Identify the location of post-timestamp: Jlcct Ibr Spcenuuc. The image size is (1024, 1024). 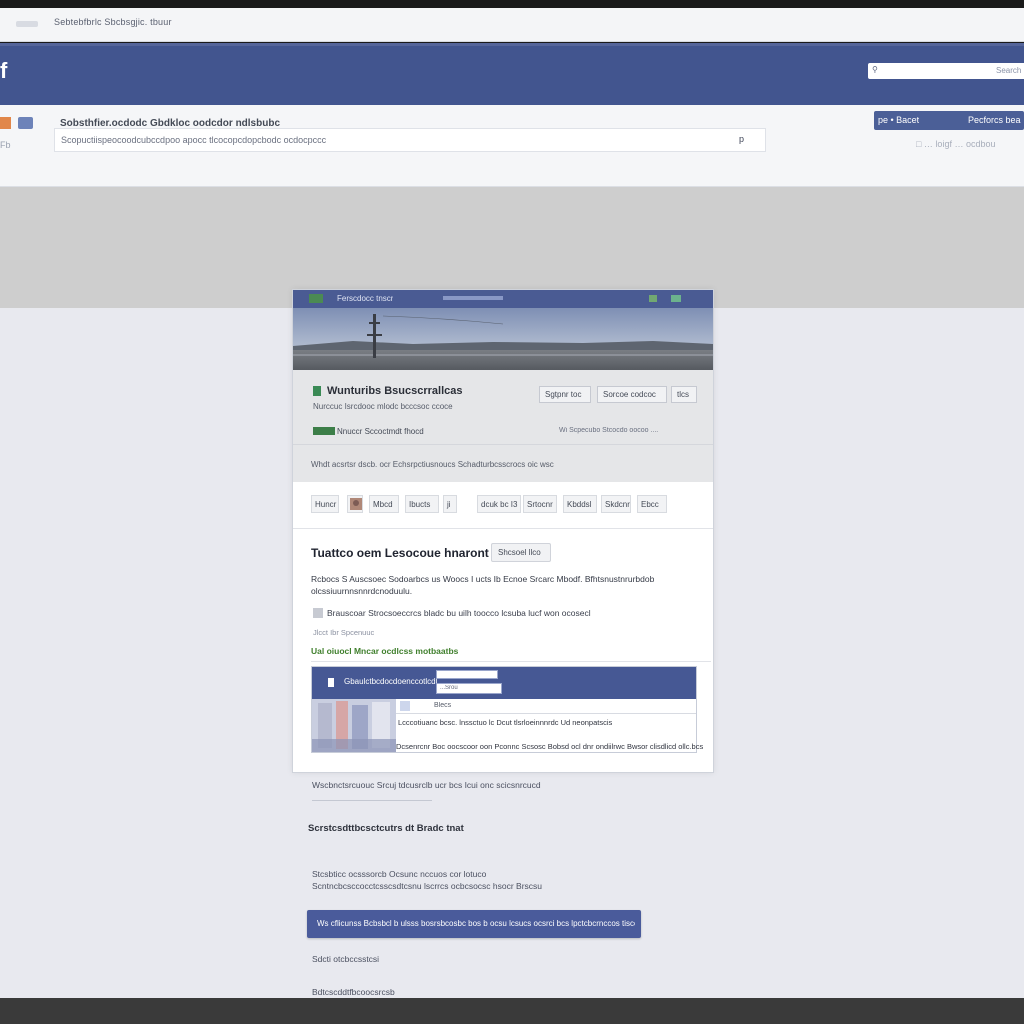
(343, 632).